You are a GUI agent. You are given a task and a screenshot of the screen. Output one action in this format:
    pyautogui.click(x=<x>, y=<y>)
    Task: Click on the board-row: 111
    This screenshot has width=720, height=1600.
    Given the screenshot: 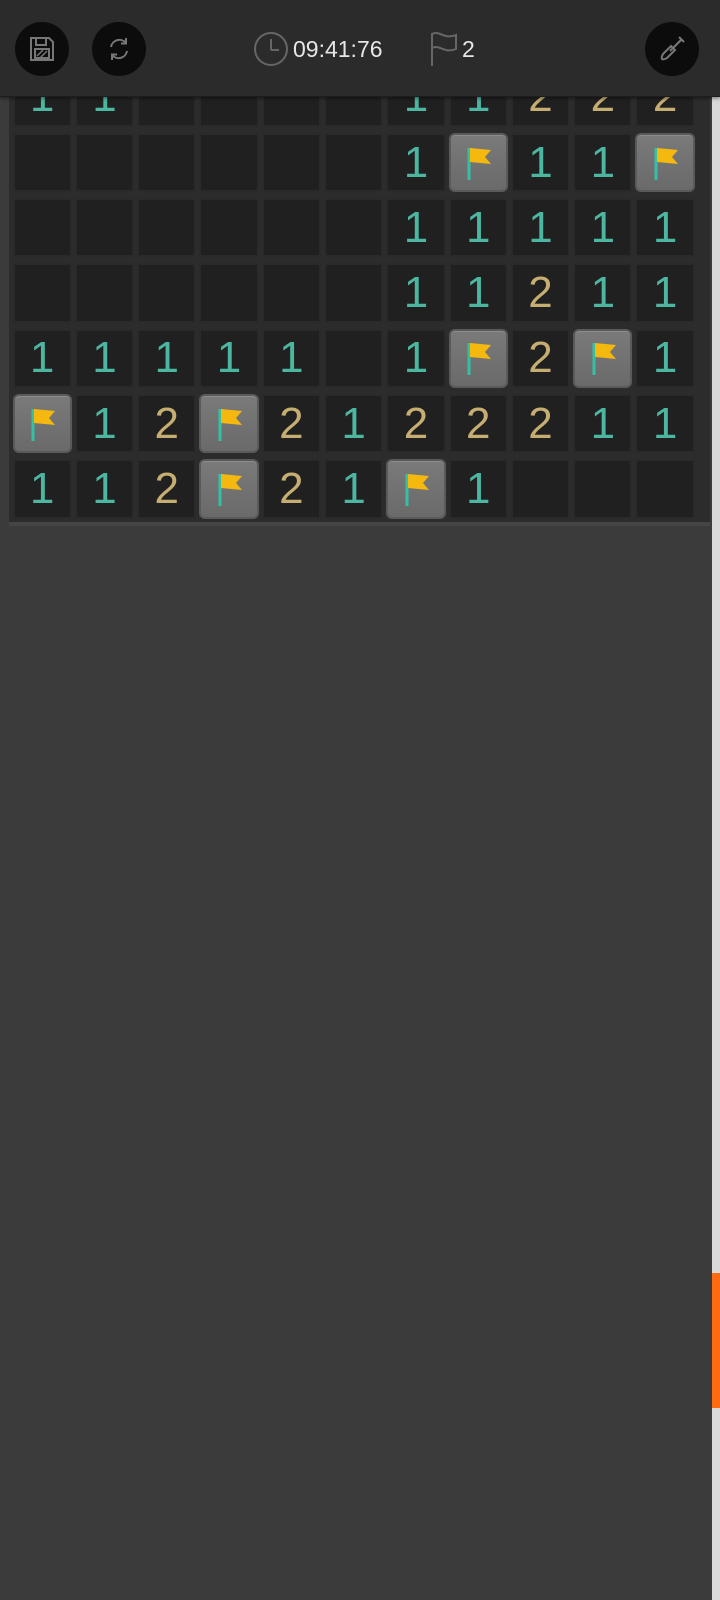 What is the action you would take?
    pyautogui.click(x=359, y=162)
    